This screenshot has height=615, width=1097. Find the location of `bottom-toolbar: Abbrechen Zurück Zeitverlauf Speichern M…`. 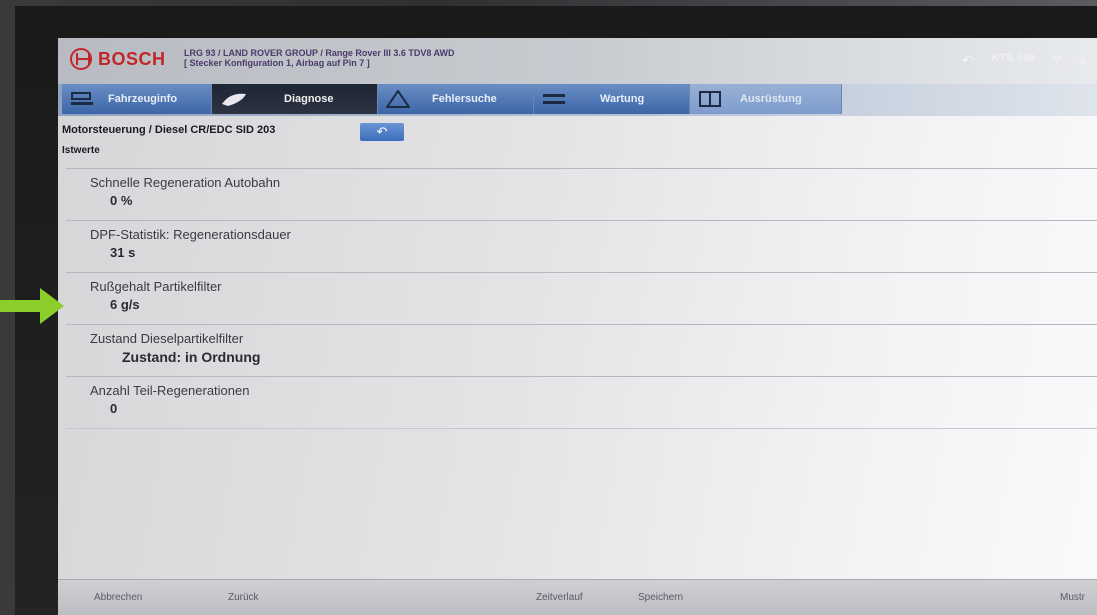

bottom-toolbar: Abbrechen Zurück Zeitverlauf Speichern M… is located at coordinates (577, 597).